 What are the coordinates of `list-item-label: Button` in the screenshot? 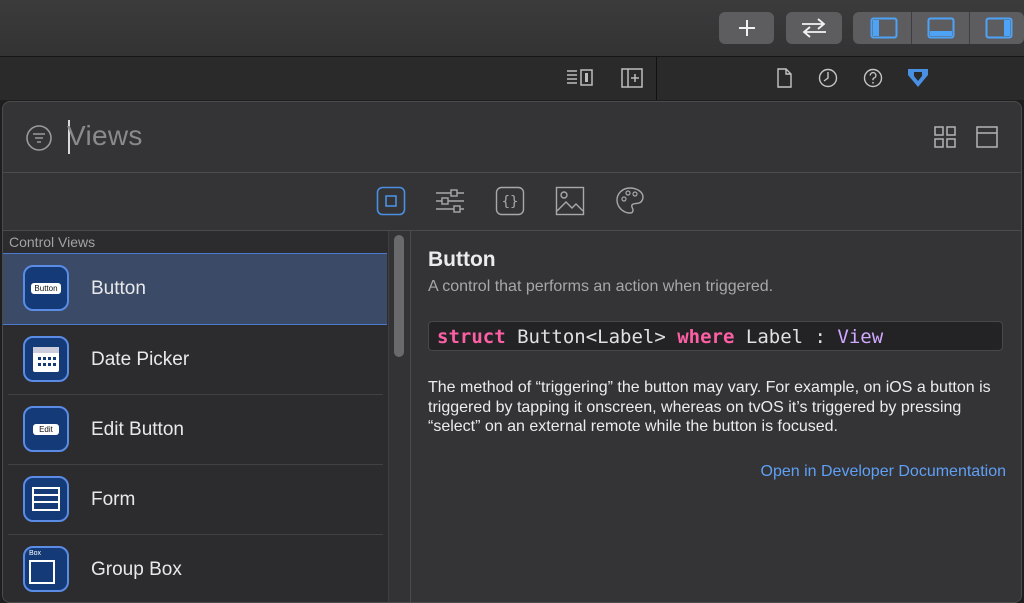 It's located at (118, 288).